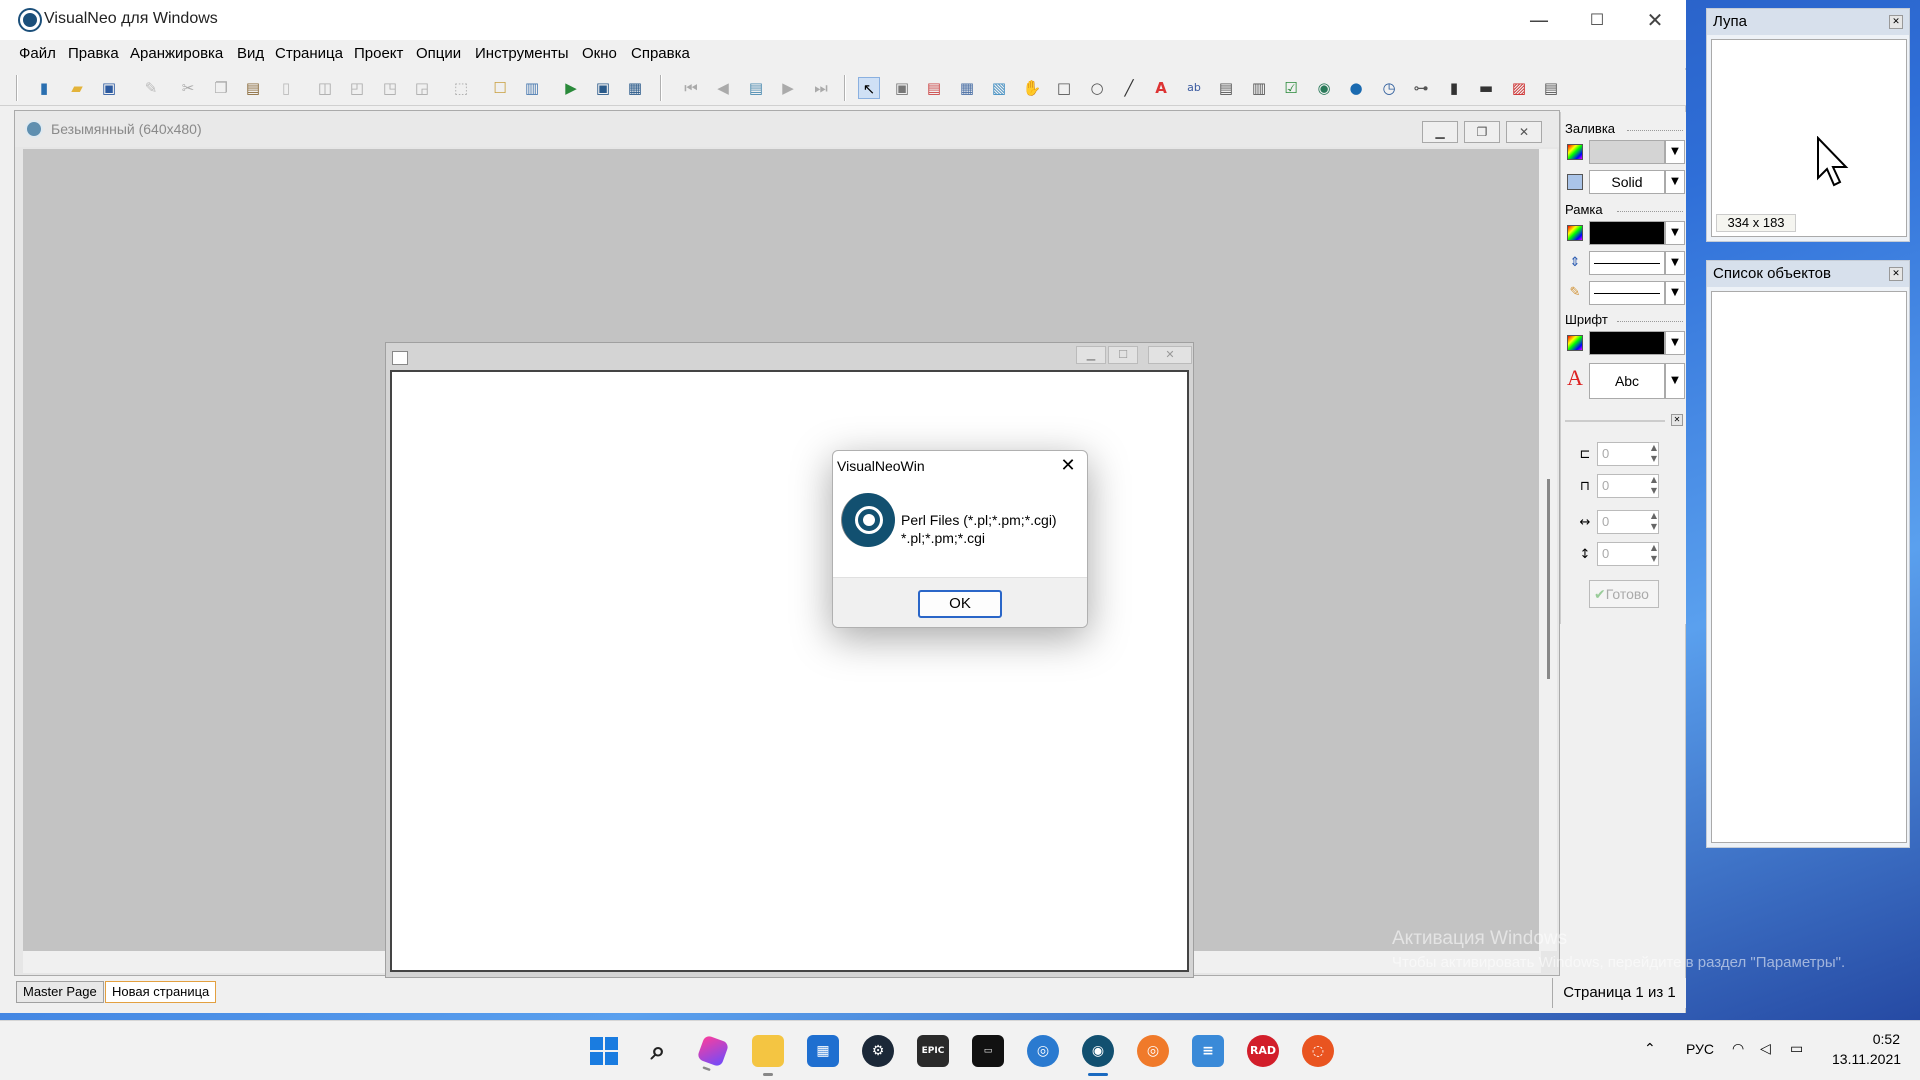  What do you see at coordinates (1324, 88) in the screenshot?
I see `radio-tool-icon: ◉` at bounding box center [1324, 88].